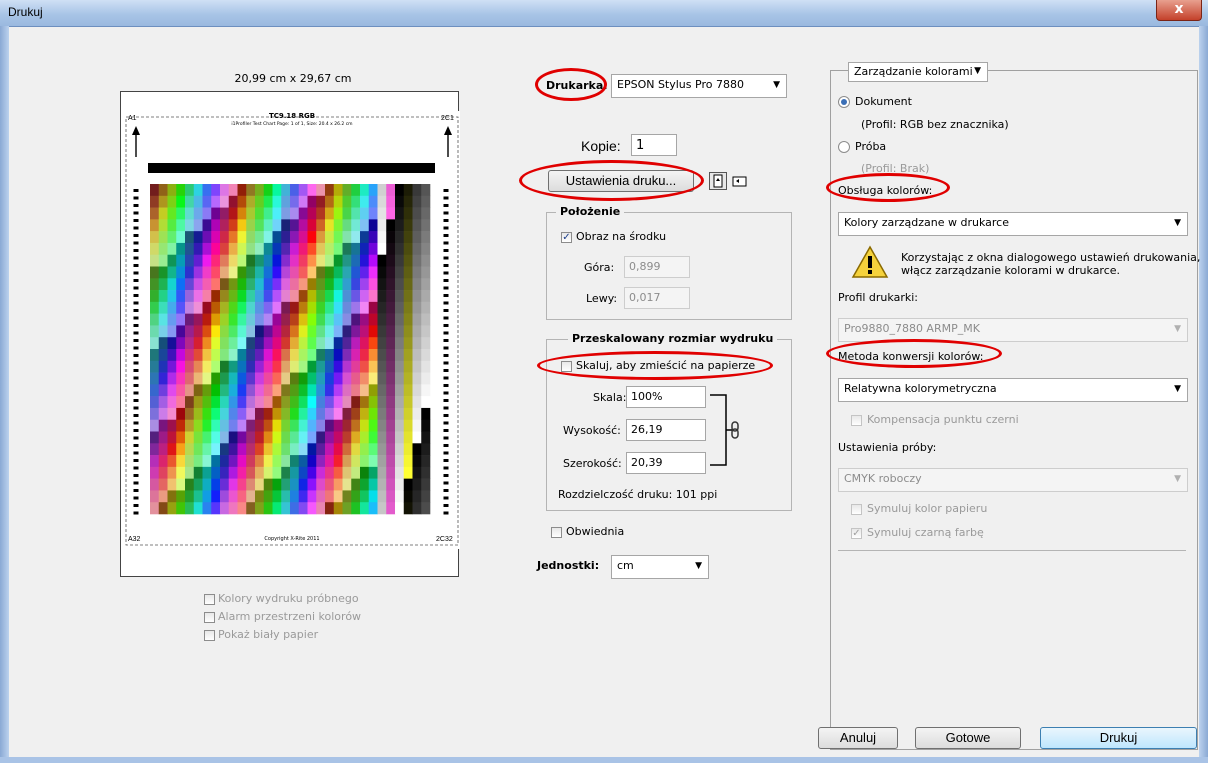 Image resolution: width=1208 pixels, height=763 pixels. Describe the element at coordinates (943, 419) in the screenshot. I see `black-point-label: Kompensacja punktu czerni` at that location.